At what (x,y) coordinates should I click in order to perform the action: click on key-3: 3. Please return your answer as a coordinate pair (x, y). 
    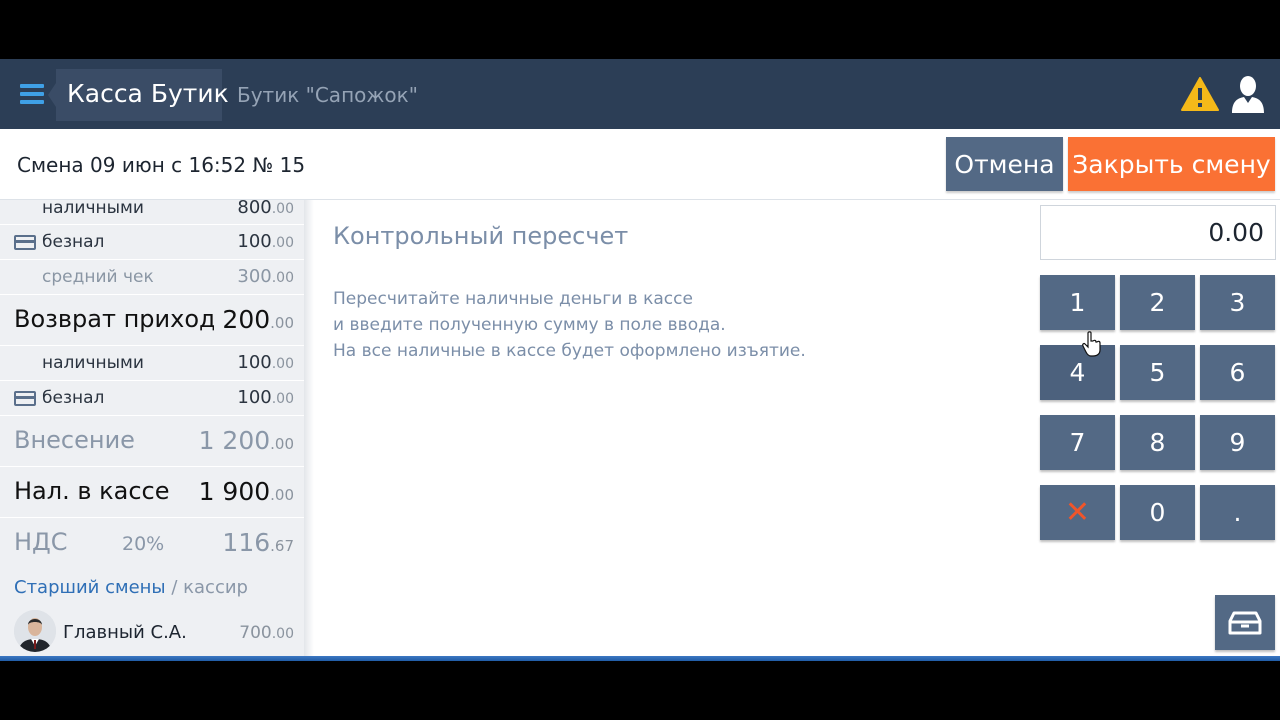
    Looking at the image, I should click on (1237, 302).